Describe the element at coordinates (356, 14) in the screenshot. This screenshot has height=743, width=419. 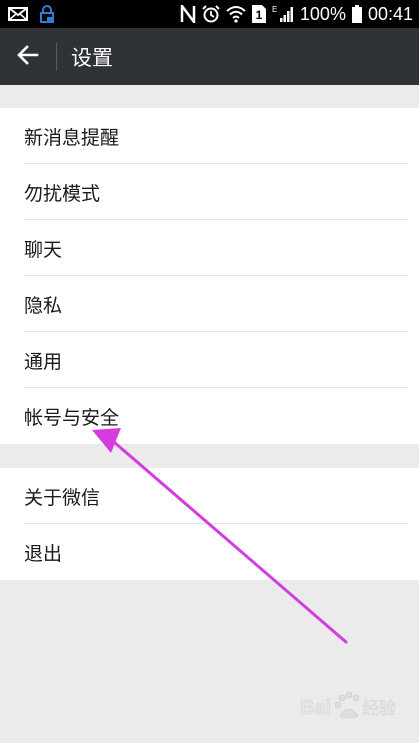
I see `battery-icon` at that location.